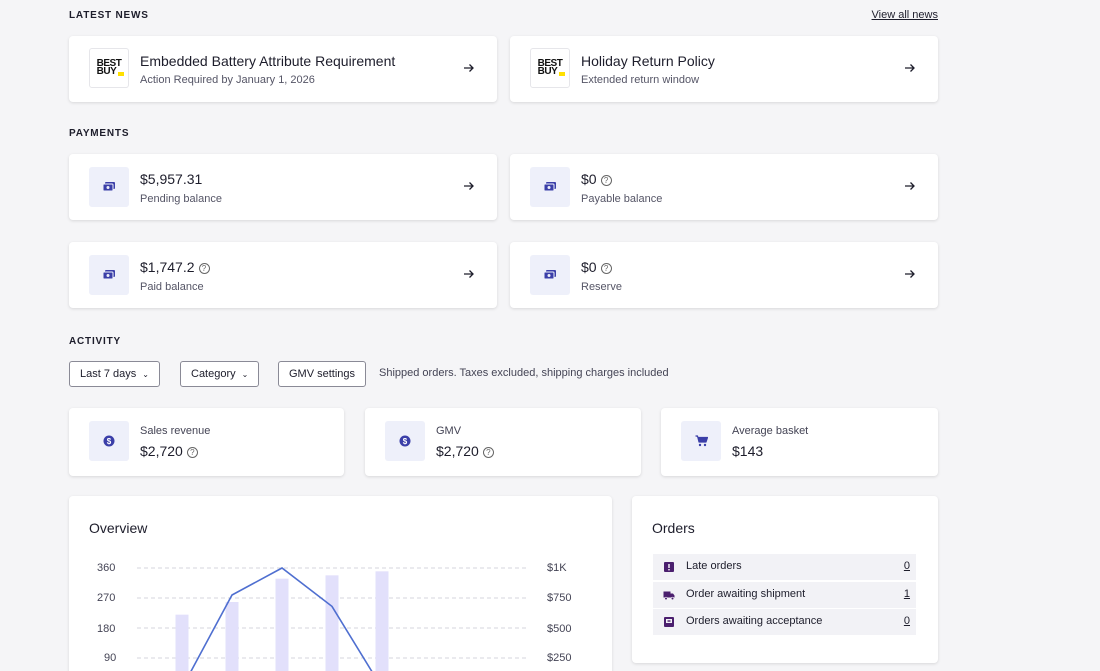 The image size is (1100, 671). Describe the element at coordinates (669, 567) in the screenshot. I see `alert-icon` at that location.